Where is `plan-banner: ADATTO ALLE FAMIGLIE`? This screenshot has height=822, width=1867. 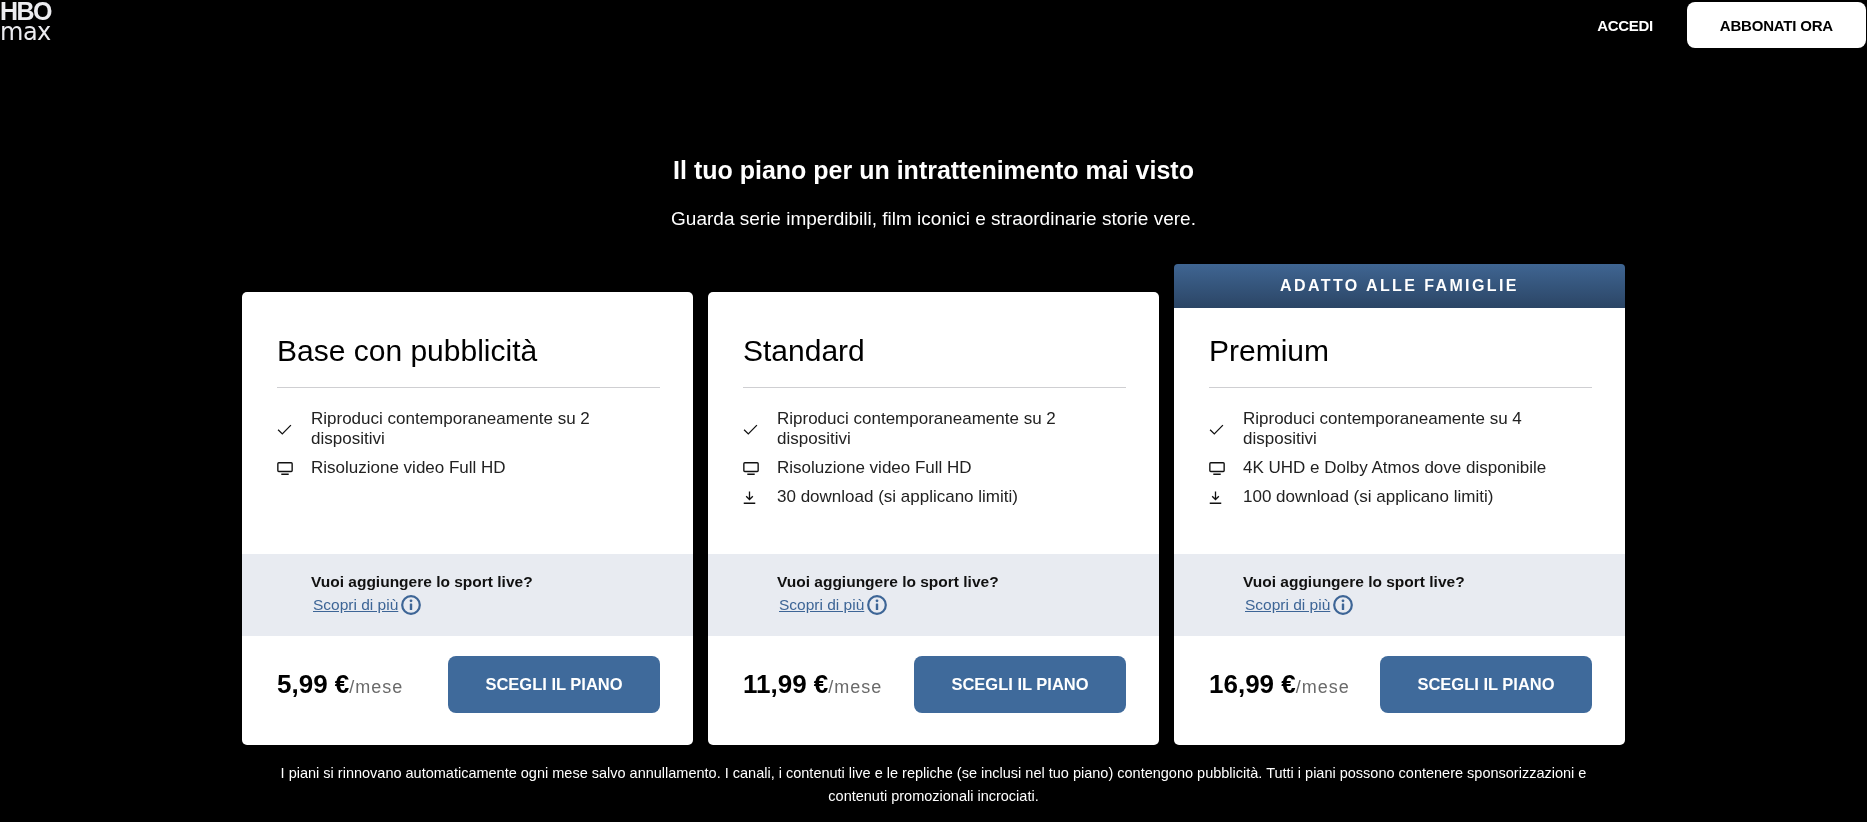
plan-banner: ADATTO ALLE FAMIGLIE is located at coordinates (1399, 286).